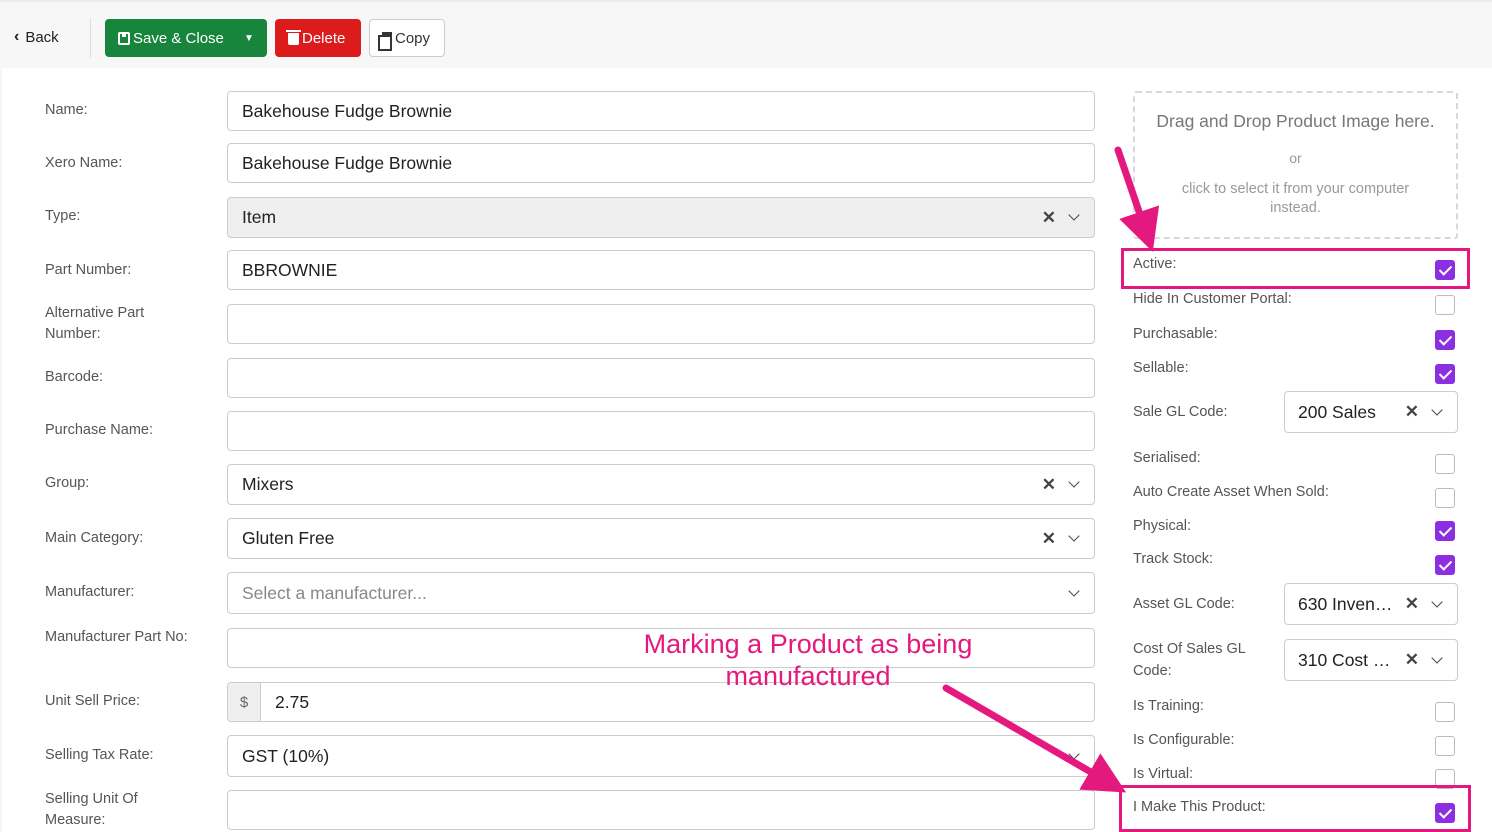 This screenshot has width=1492, height=832. What do you see at coordinates (1034, 738) in the screenshot?
I see `arrow-to-i-make-product` at bounding box center [1034, 738].